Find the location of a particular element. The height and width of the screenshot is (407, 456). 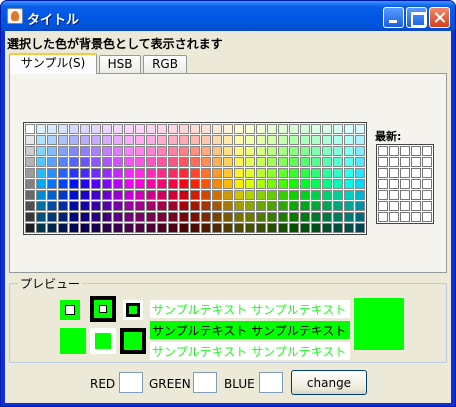

tab-rgb: RGB is located at coordinates (165, 64).